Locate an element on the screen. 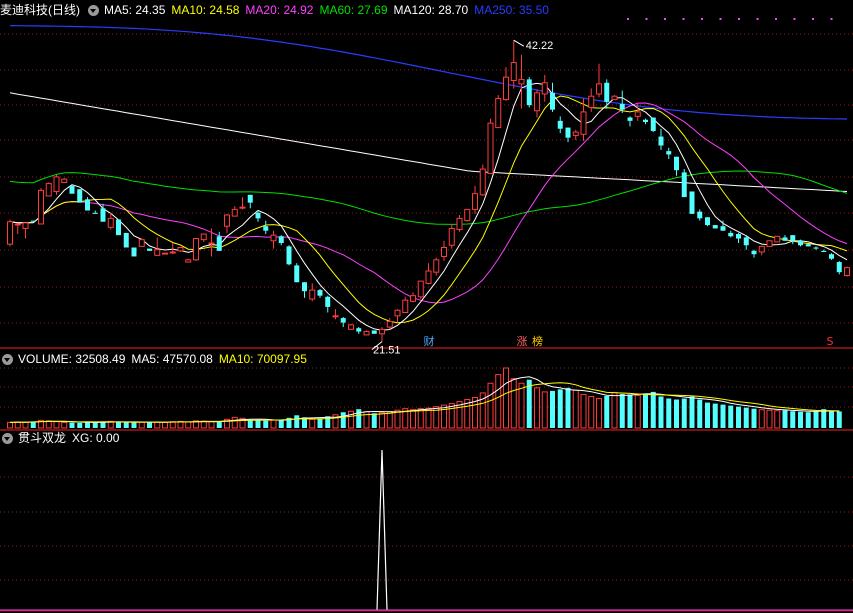 The width and height of the screenshot is (853, 613). ma250-label: MA250: 35.50 is located at coordinates (511, 10).